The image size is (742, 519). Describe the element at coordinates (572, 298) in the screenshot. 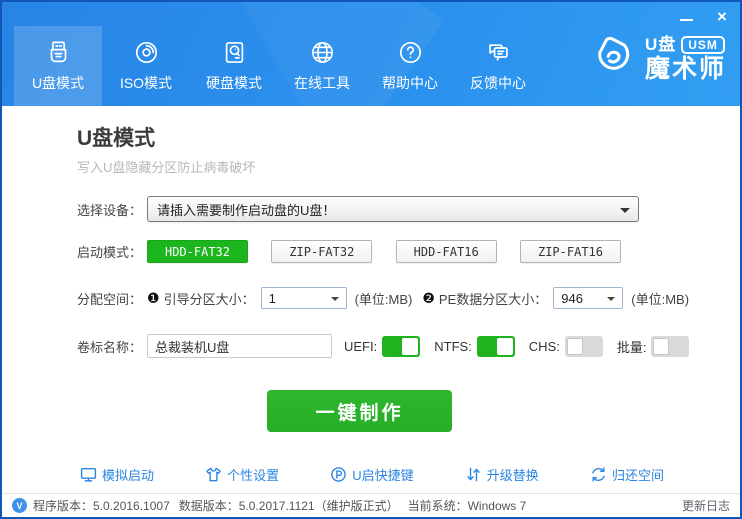

I see `pe-partition-size-value: 946` at that location.